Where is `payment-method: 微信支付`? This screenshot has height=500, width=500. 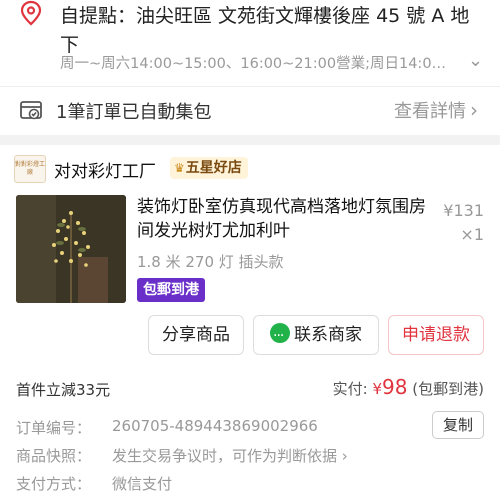 payment-method: 微信支付 is located at coordinates (142, 484).